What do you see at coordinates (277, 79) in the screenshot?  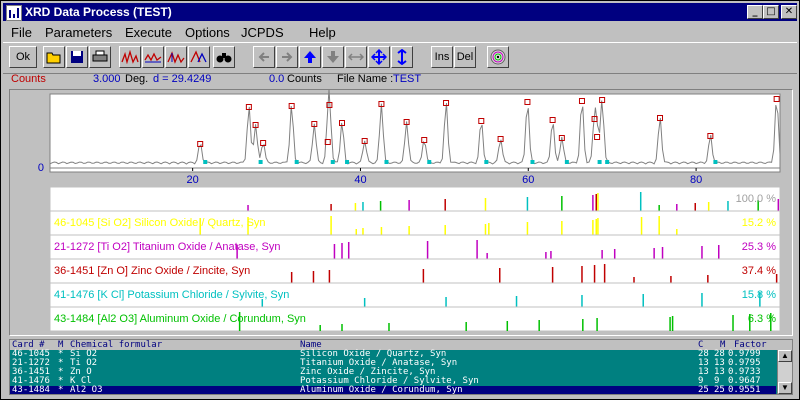 I see `counts-value: 0.0` at bounding box center [277, 79].